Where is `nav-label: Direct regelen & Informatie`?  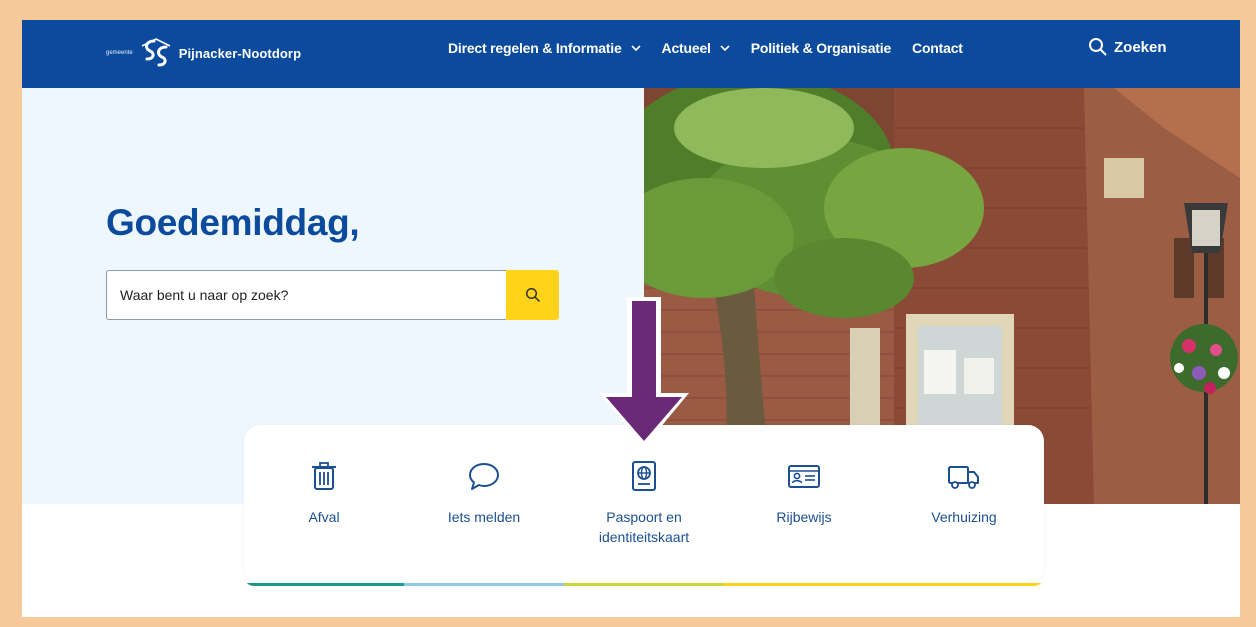 nav-label: Direct regelen & Informatie is located at coordinates (535, 48).